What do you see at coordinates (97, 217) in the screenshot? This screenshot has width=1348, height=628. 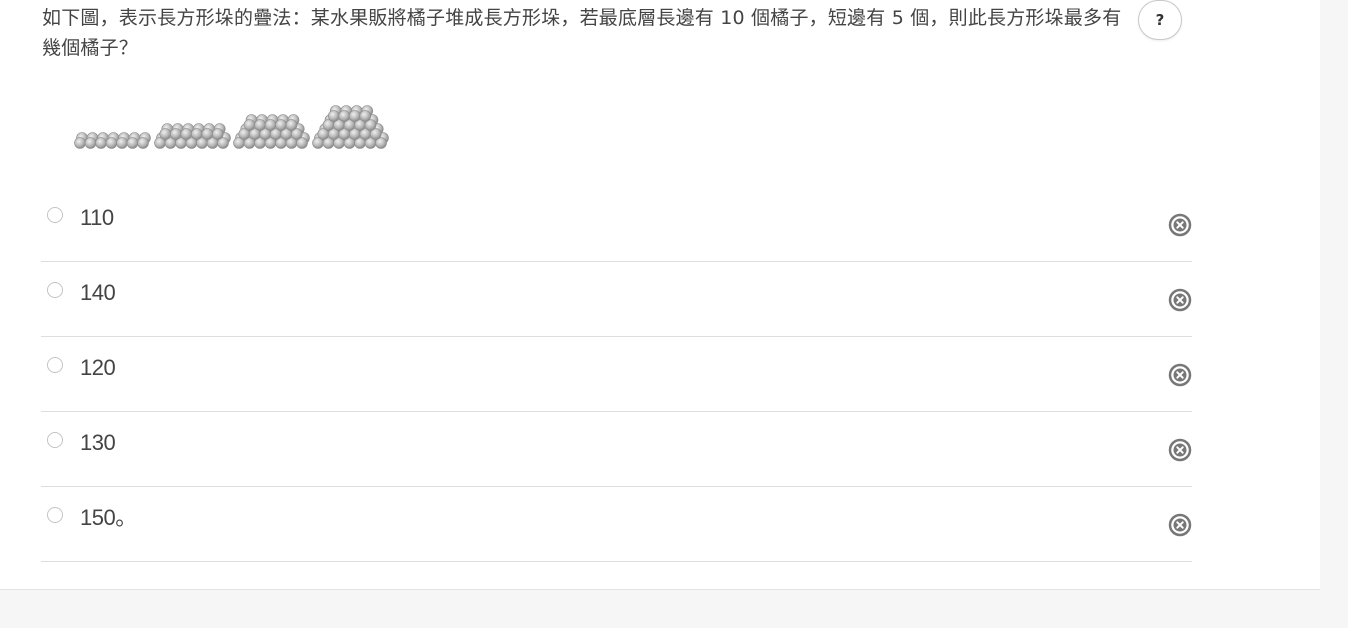 I see `option-label: 110` at bounding box center [97, 217].